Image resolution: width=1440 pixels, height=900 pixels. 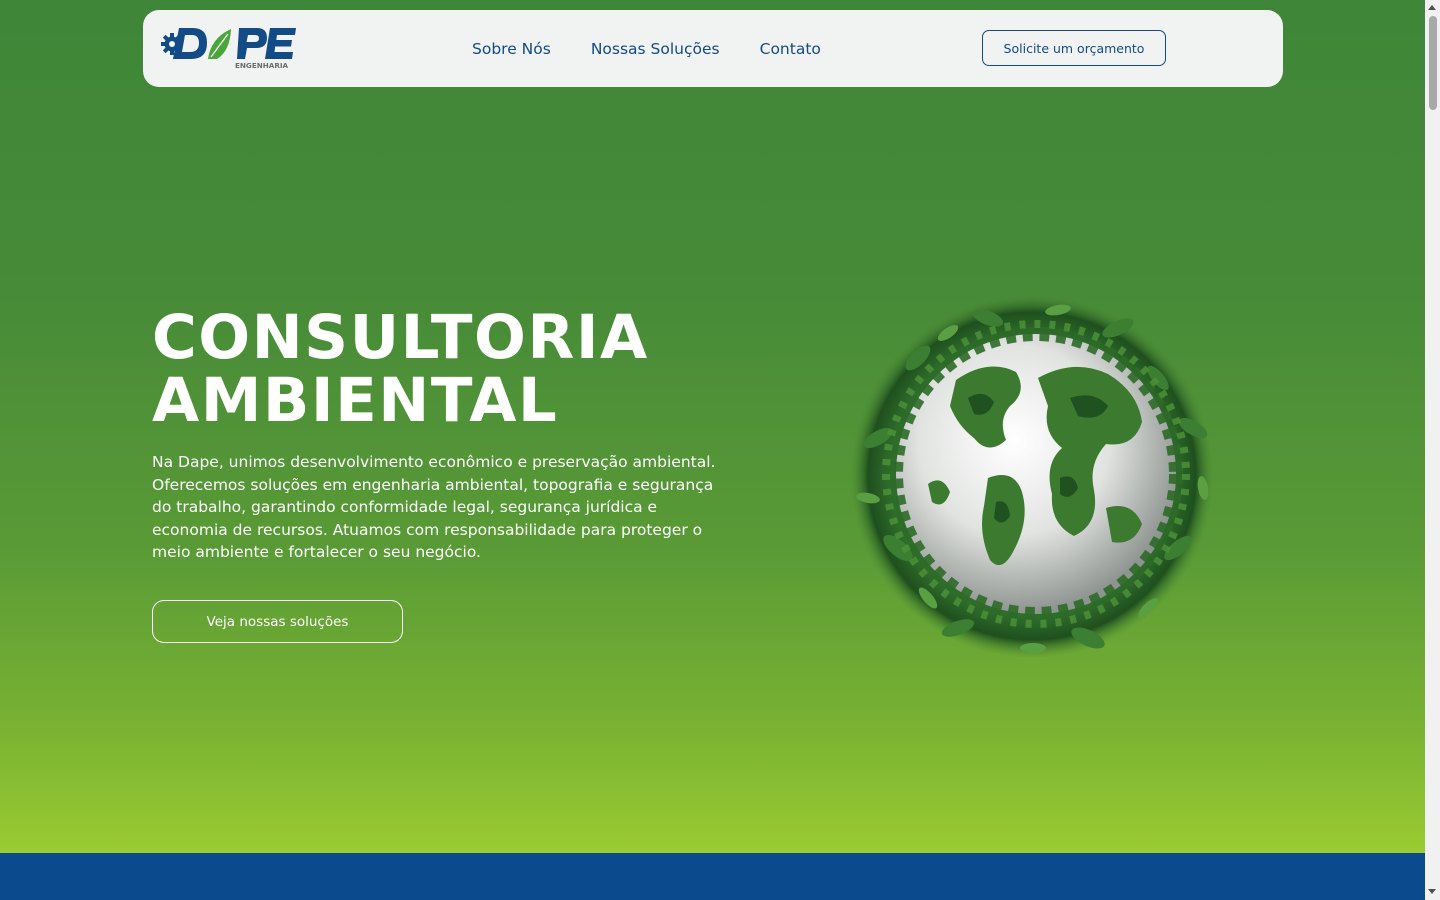 I want to click on nav-link-nossas-solucoes: Nossas Soluções, so click(x=655, y=49).